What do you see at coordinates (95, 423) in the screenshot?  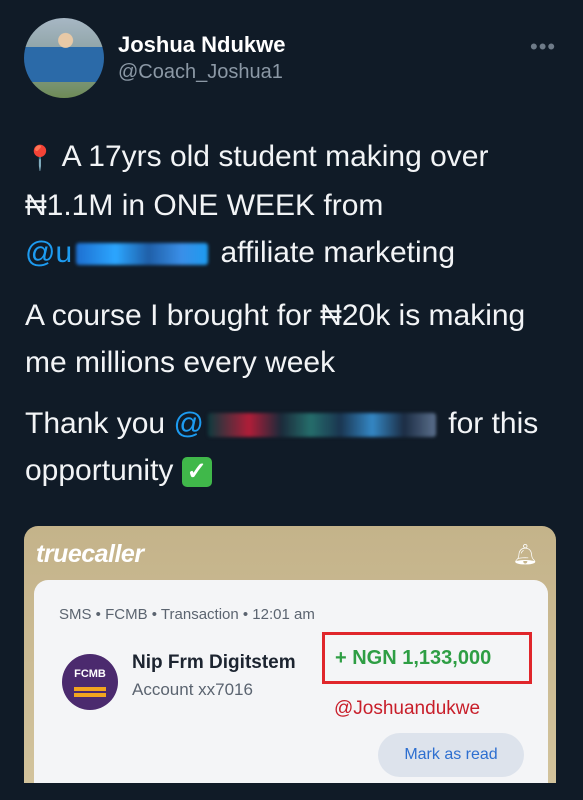 I see `text-line: Thank you` at bounding box center [95, 423].